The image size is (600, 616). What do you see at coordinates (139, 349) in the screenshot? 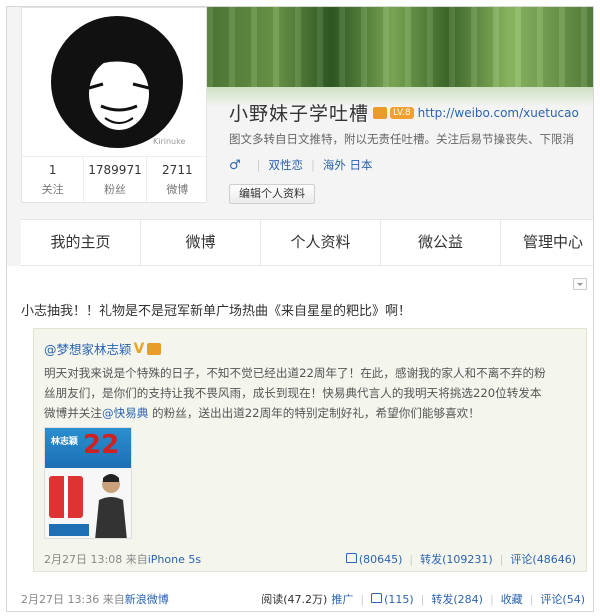
I see `verified-v-icon: V` at bounding box center [139, 349].